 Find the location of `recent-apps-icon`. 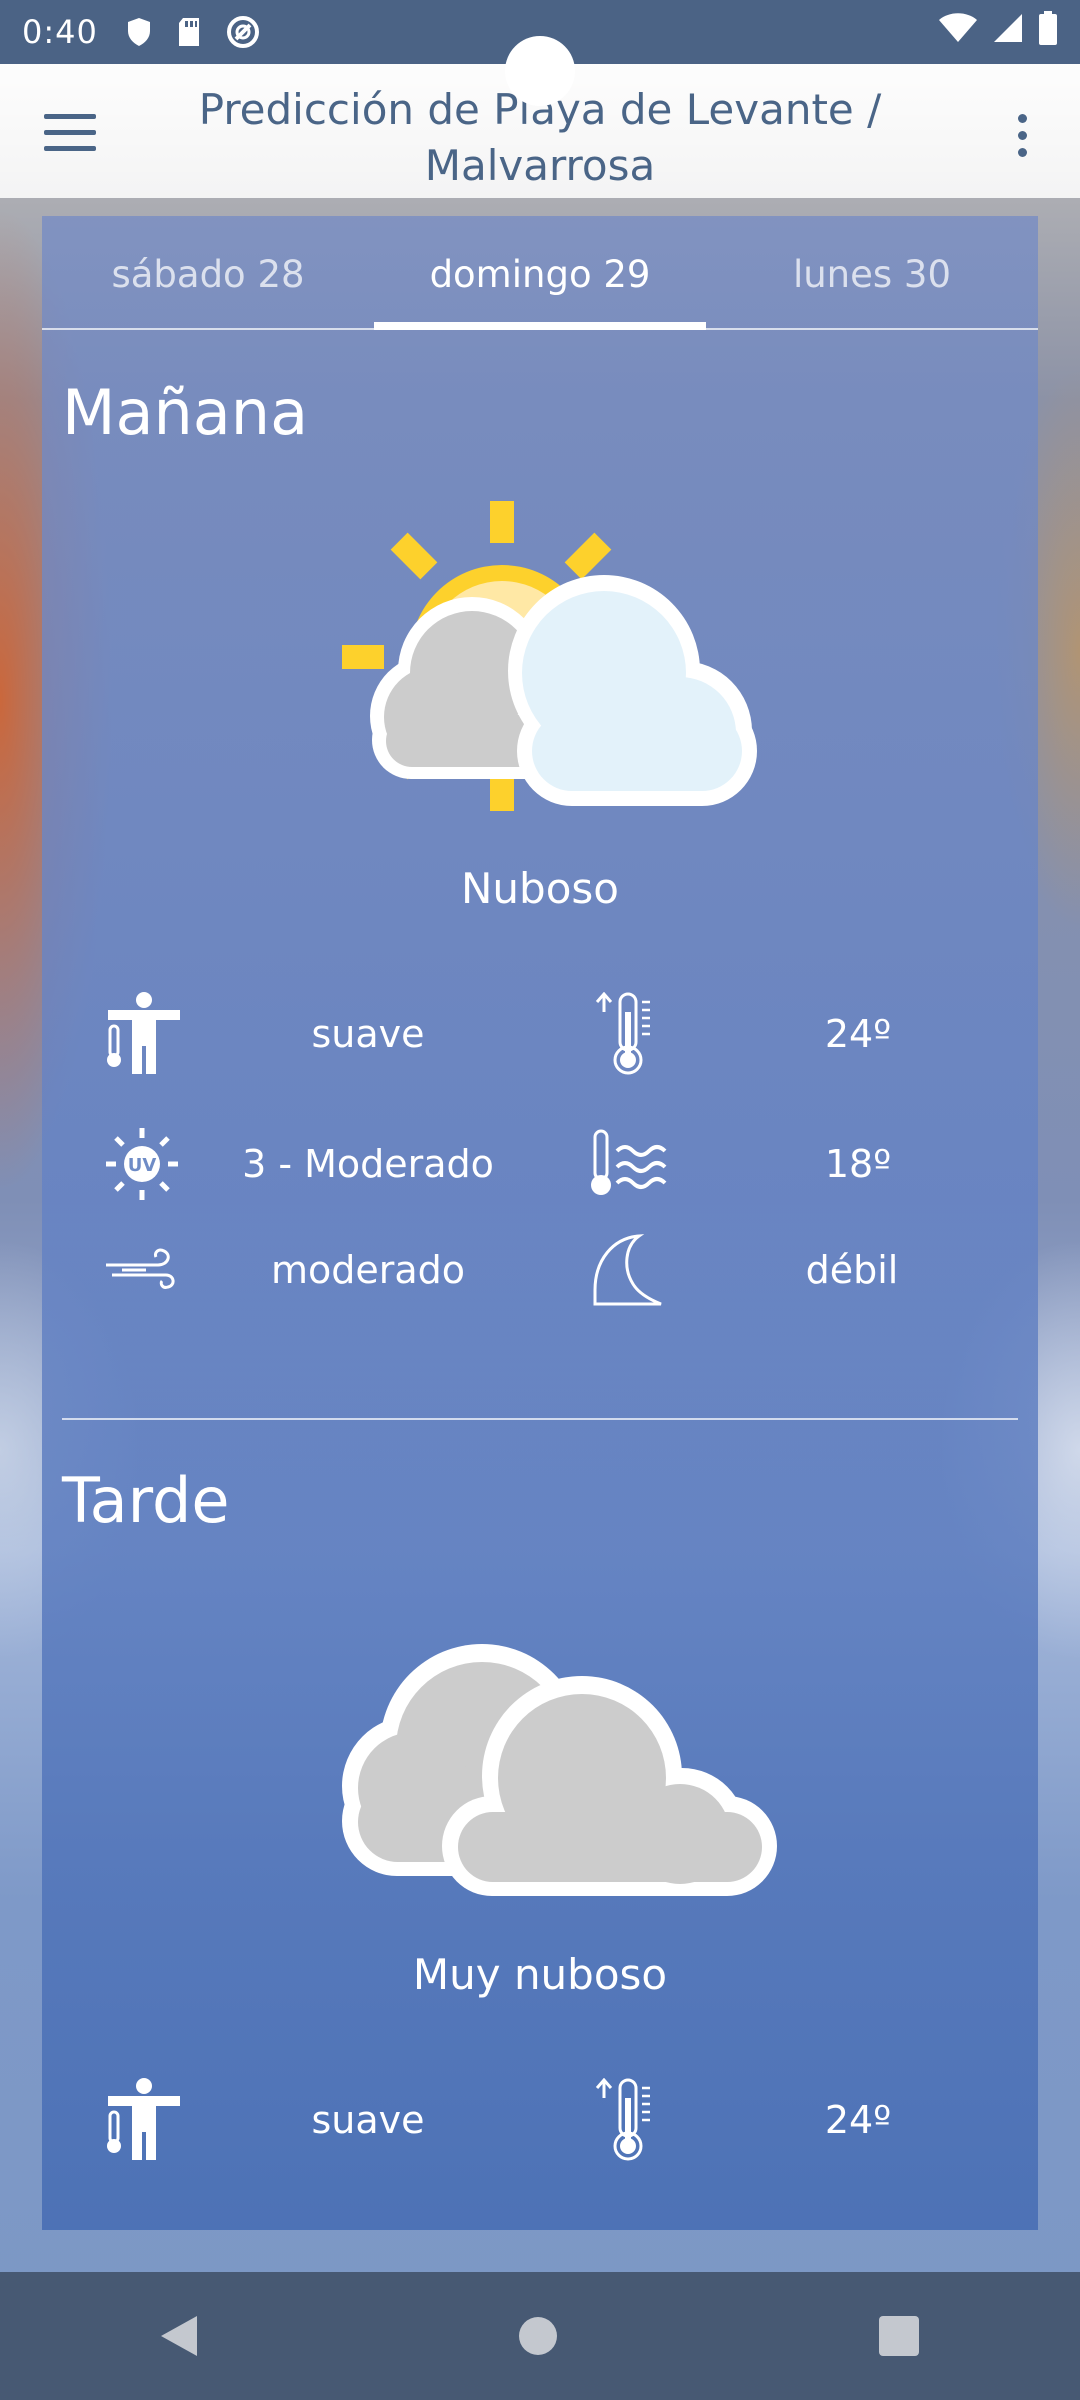

recent-apps-icon is located at coordinates (899, 2336).